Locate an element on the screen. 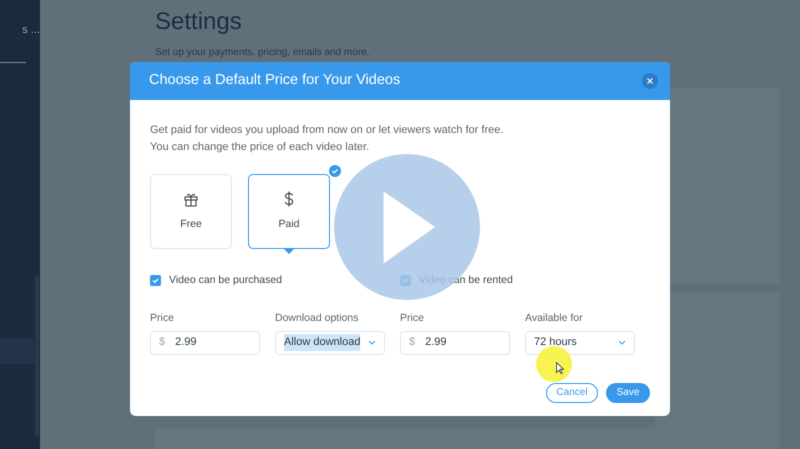 The width and height of the screenshot is (800, 449). description-text: Get paid for videos you upload from now on or let viewers watch for free. You can change the price of each video later. is located at coordinates (327, 139).